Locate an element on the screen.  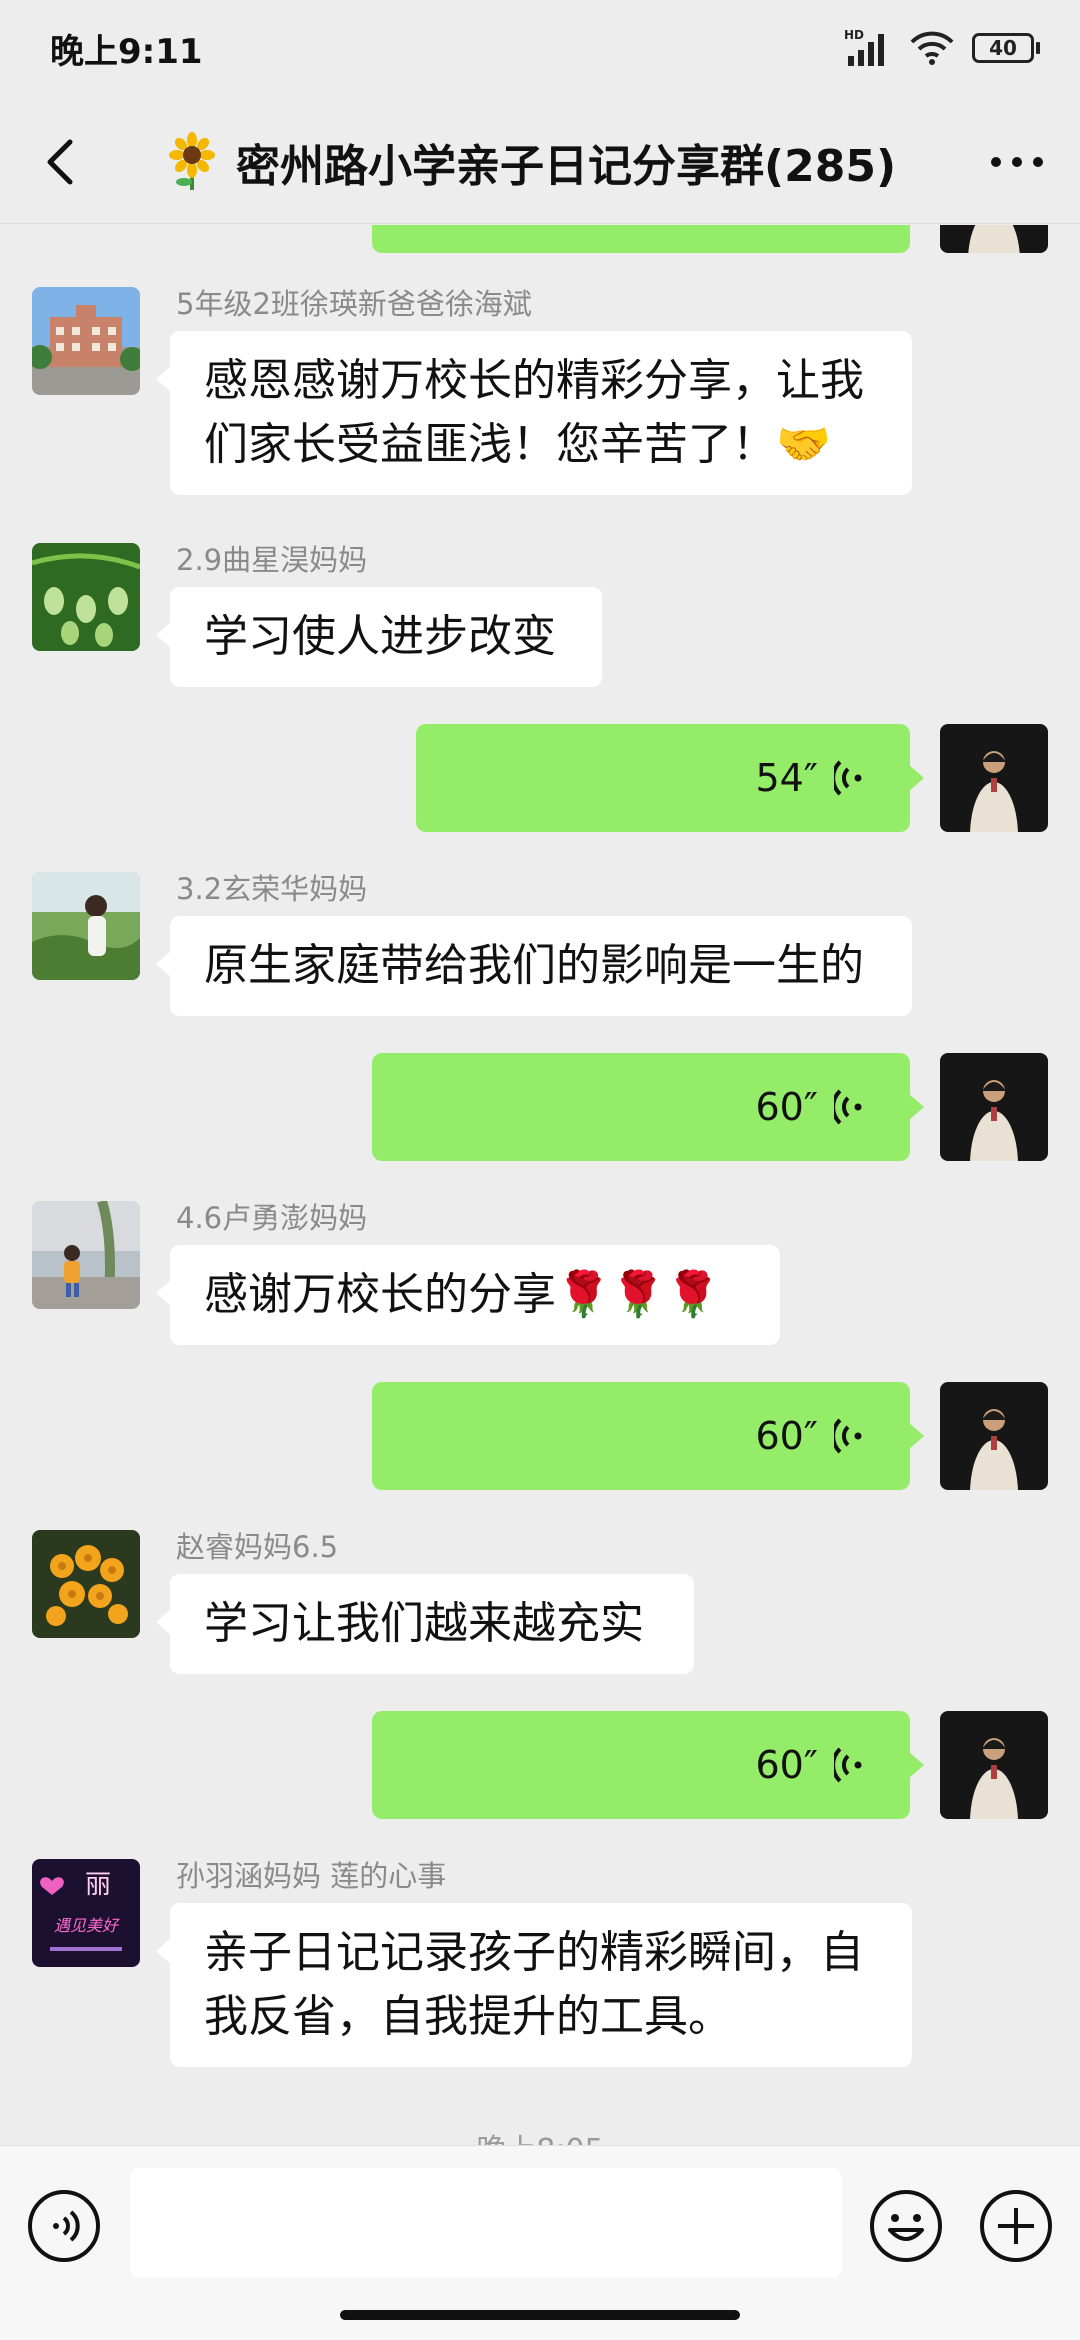
sender-name: 5年级2班徐瑛新爸爸徐海斌 is located at coordinates (354, 304).